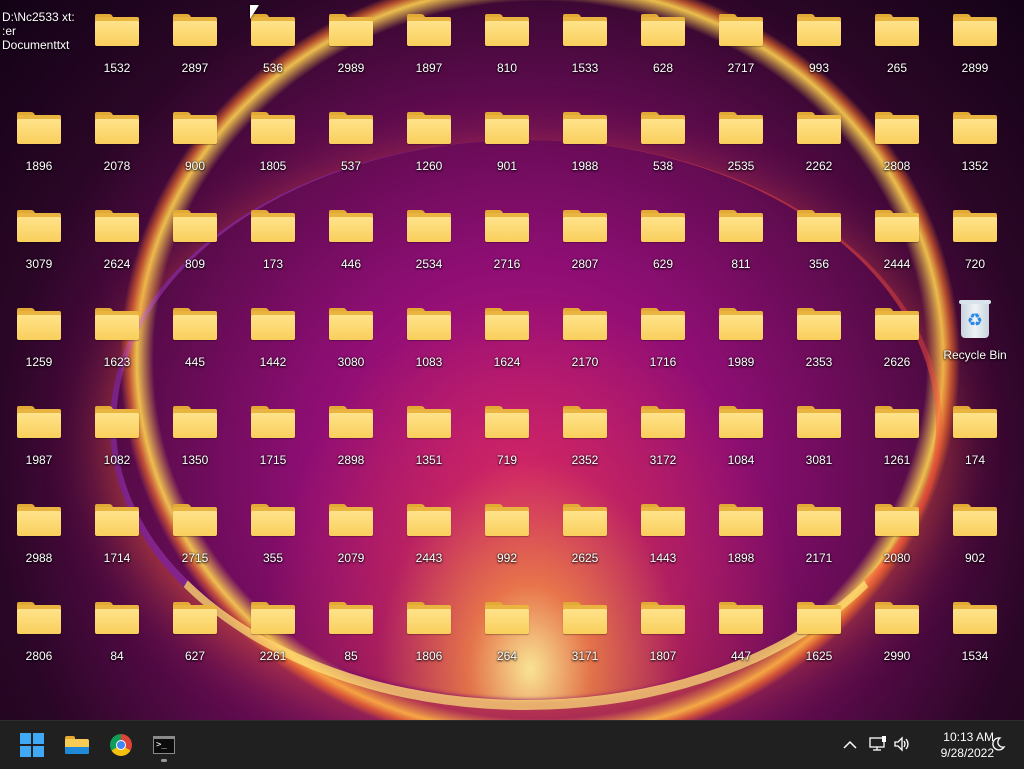  What do you see at coordinates (351, 143) in the screenshot?
I see `folder-item: 537` at bounding box center [351, 143].